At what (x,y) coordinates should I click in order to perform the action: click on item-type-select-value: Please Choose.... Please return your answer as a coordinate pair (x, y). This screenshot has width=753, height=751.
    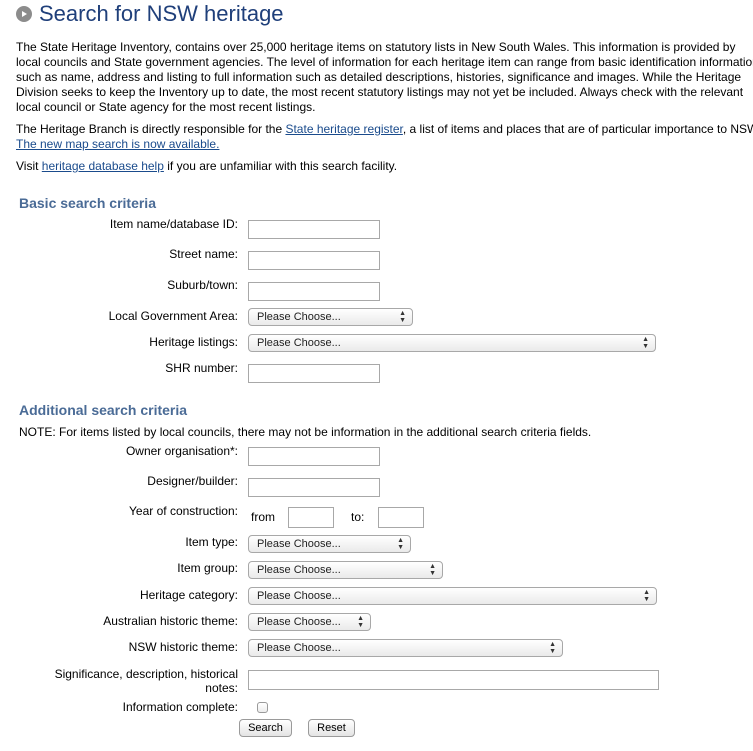
    Looking at the image, I should click on (299, 544).